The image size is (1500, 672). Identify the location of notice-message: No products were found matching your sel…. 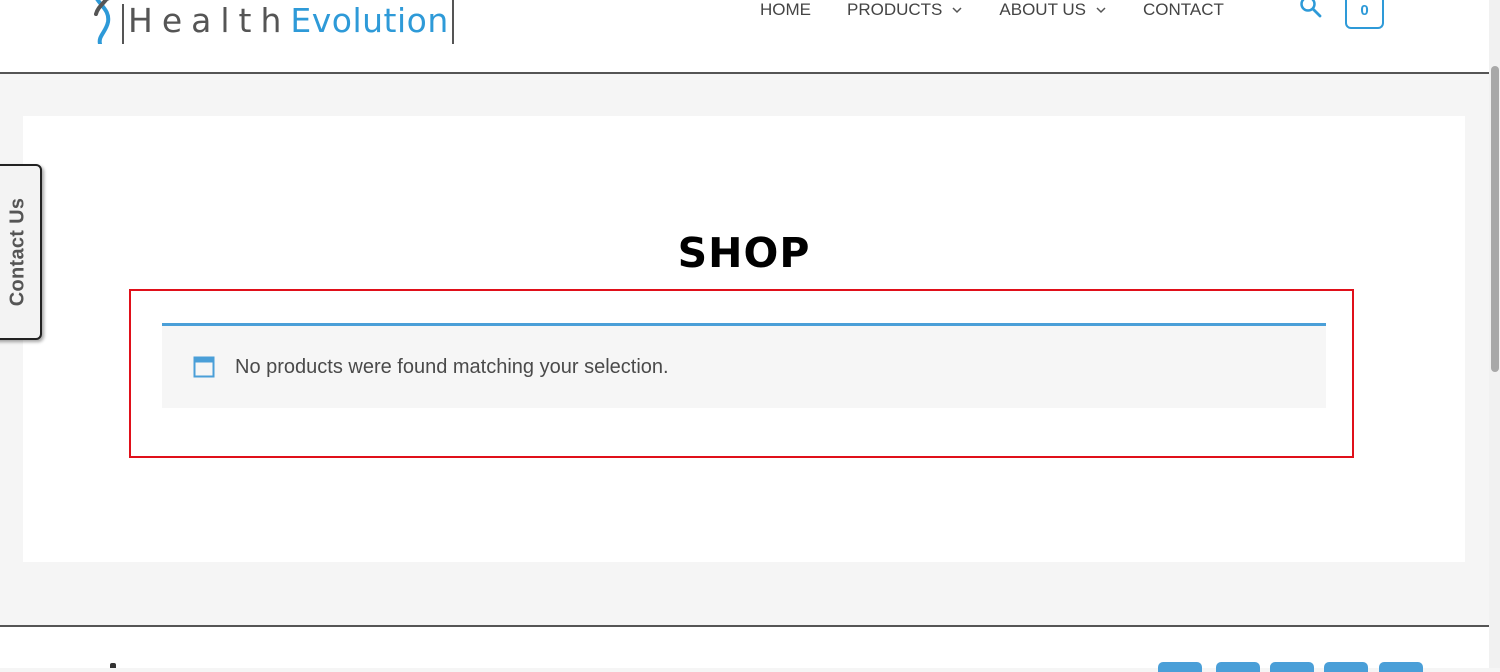
(452, 366).